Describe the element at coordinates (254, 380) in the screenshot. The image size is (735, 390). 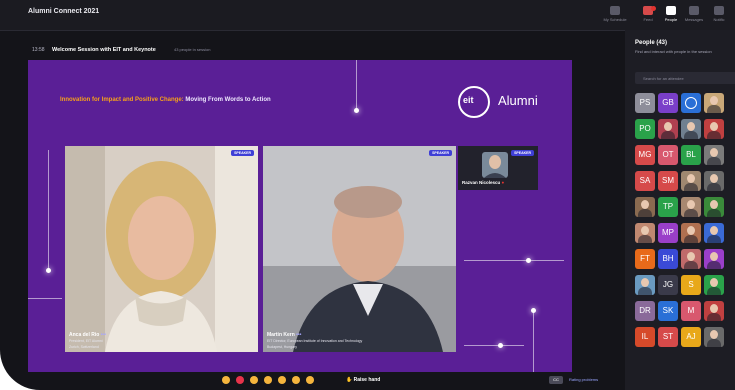
I see `thumbs-up-icon` at that location.